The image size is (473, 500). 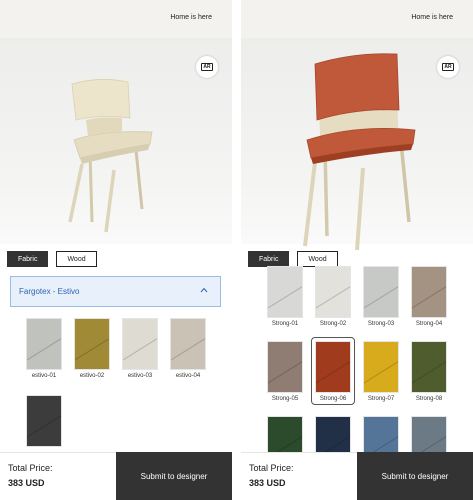 I want to click on swatch-Strong-01: Strong-01, so click(x=285, y=296).